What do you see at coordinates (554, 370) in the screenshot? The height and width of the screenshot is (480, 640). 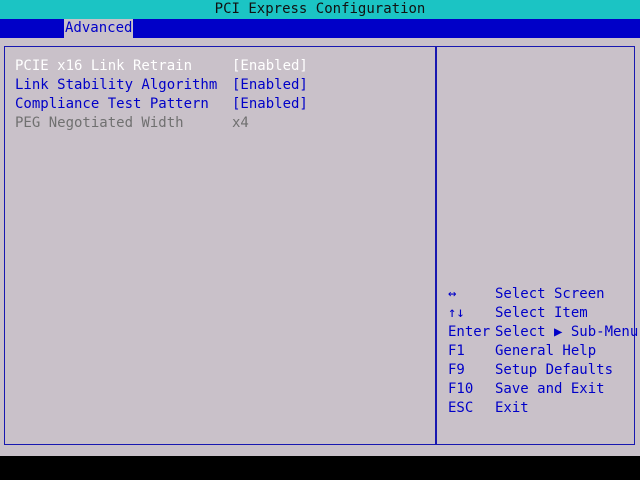 I see `help-description: Setup Defaults` at bounding box center [554, 370].